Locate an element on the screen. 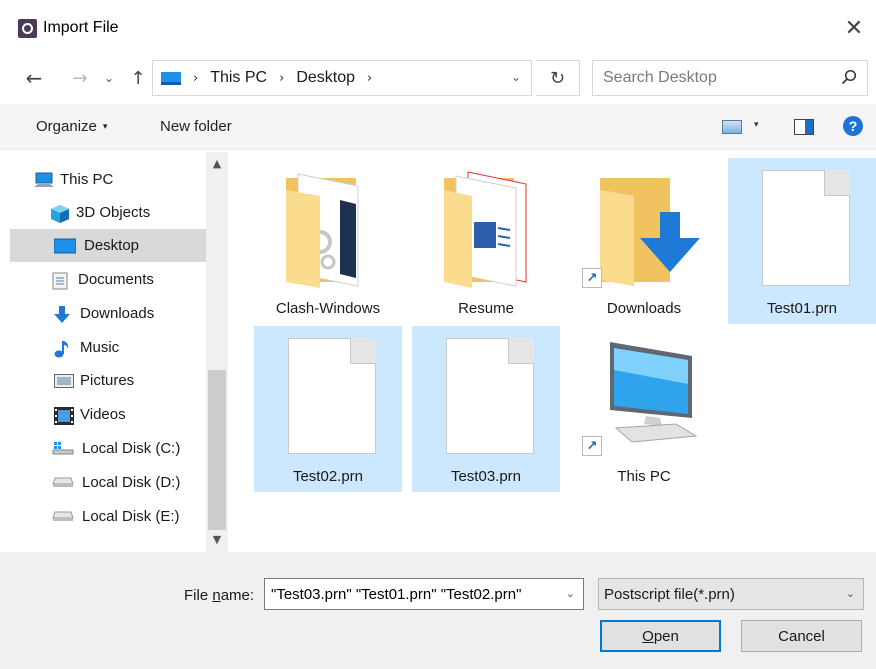 Image resolution: width=876 pixels, height=669 pixels. folder-item-clash-windows: Clash-Windows is located at coordinates (328, 241).